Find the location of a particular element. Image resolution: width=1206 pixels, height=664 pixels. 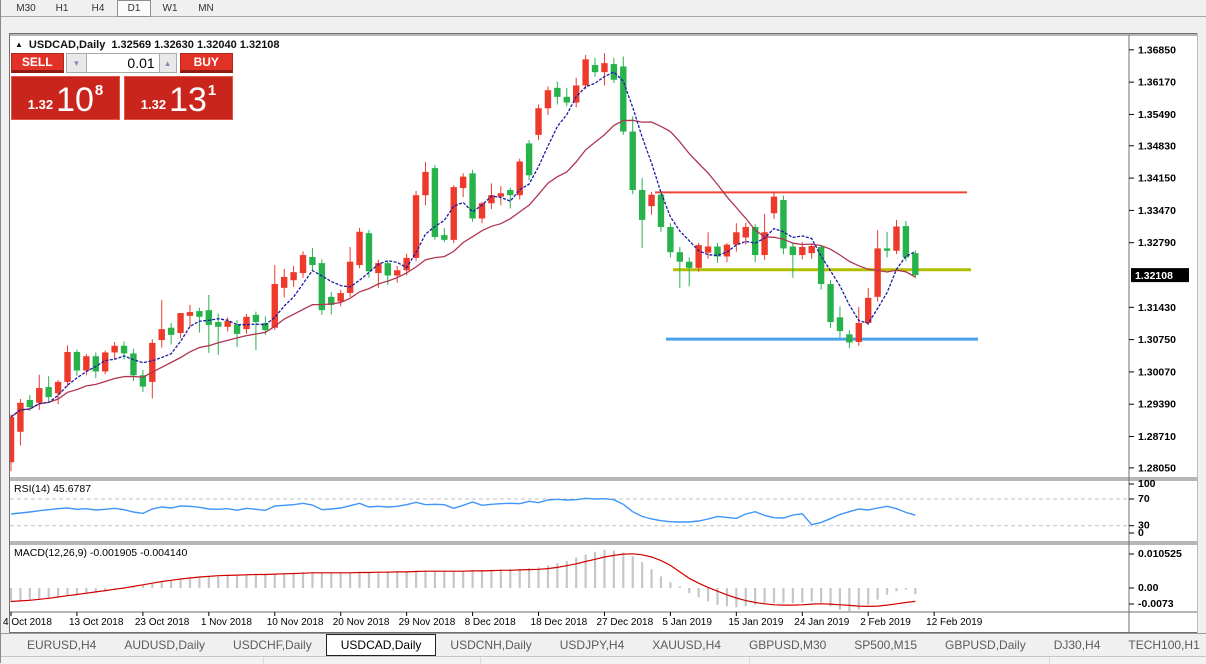

sell-quote-button: 1.32 10 8 is located at coordinates (65, 98).